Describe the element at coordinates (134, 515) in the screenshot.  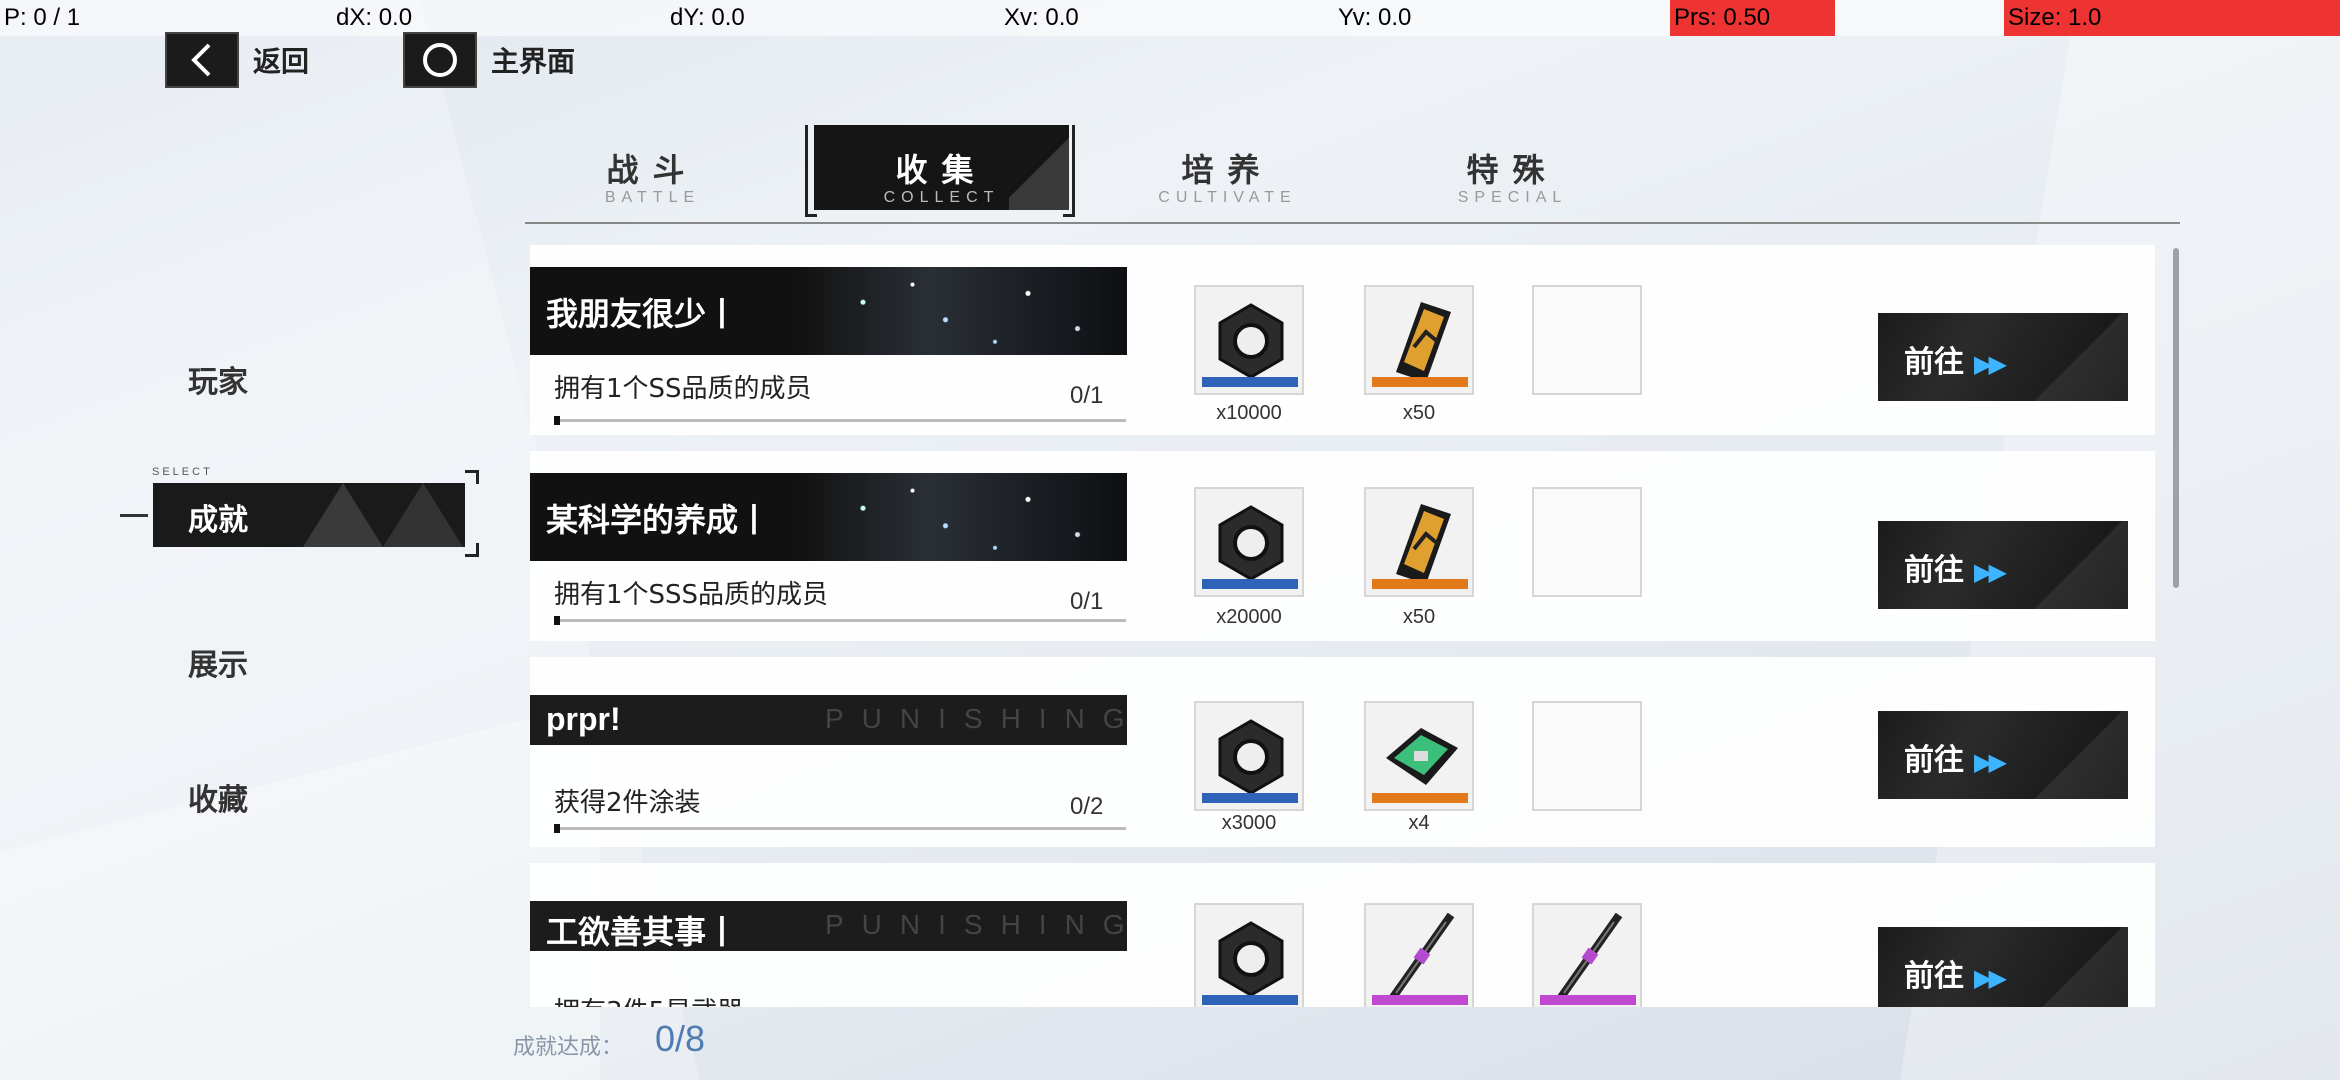
I see `side-selection-dash` at that location.